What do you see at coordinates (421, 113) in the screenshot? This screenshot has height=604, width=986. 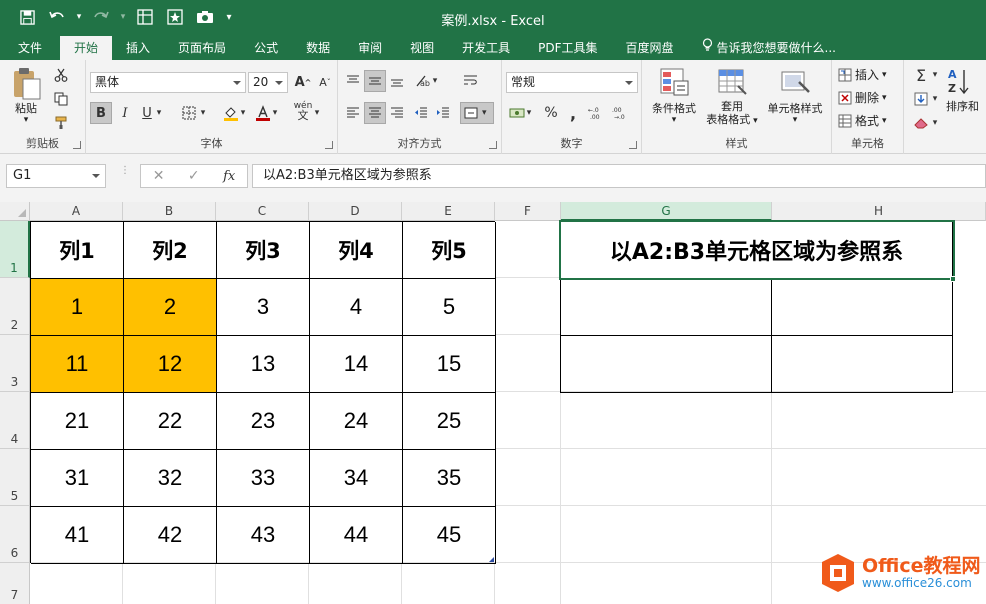 I see `decrease-indent-icon` at bounding box center [421, 113].